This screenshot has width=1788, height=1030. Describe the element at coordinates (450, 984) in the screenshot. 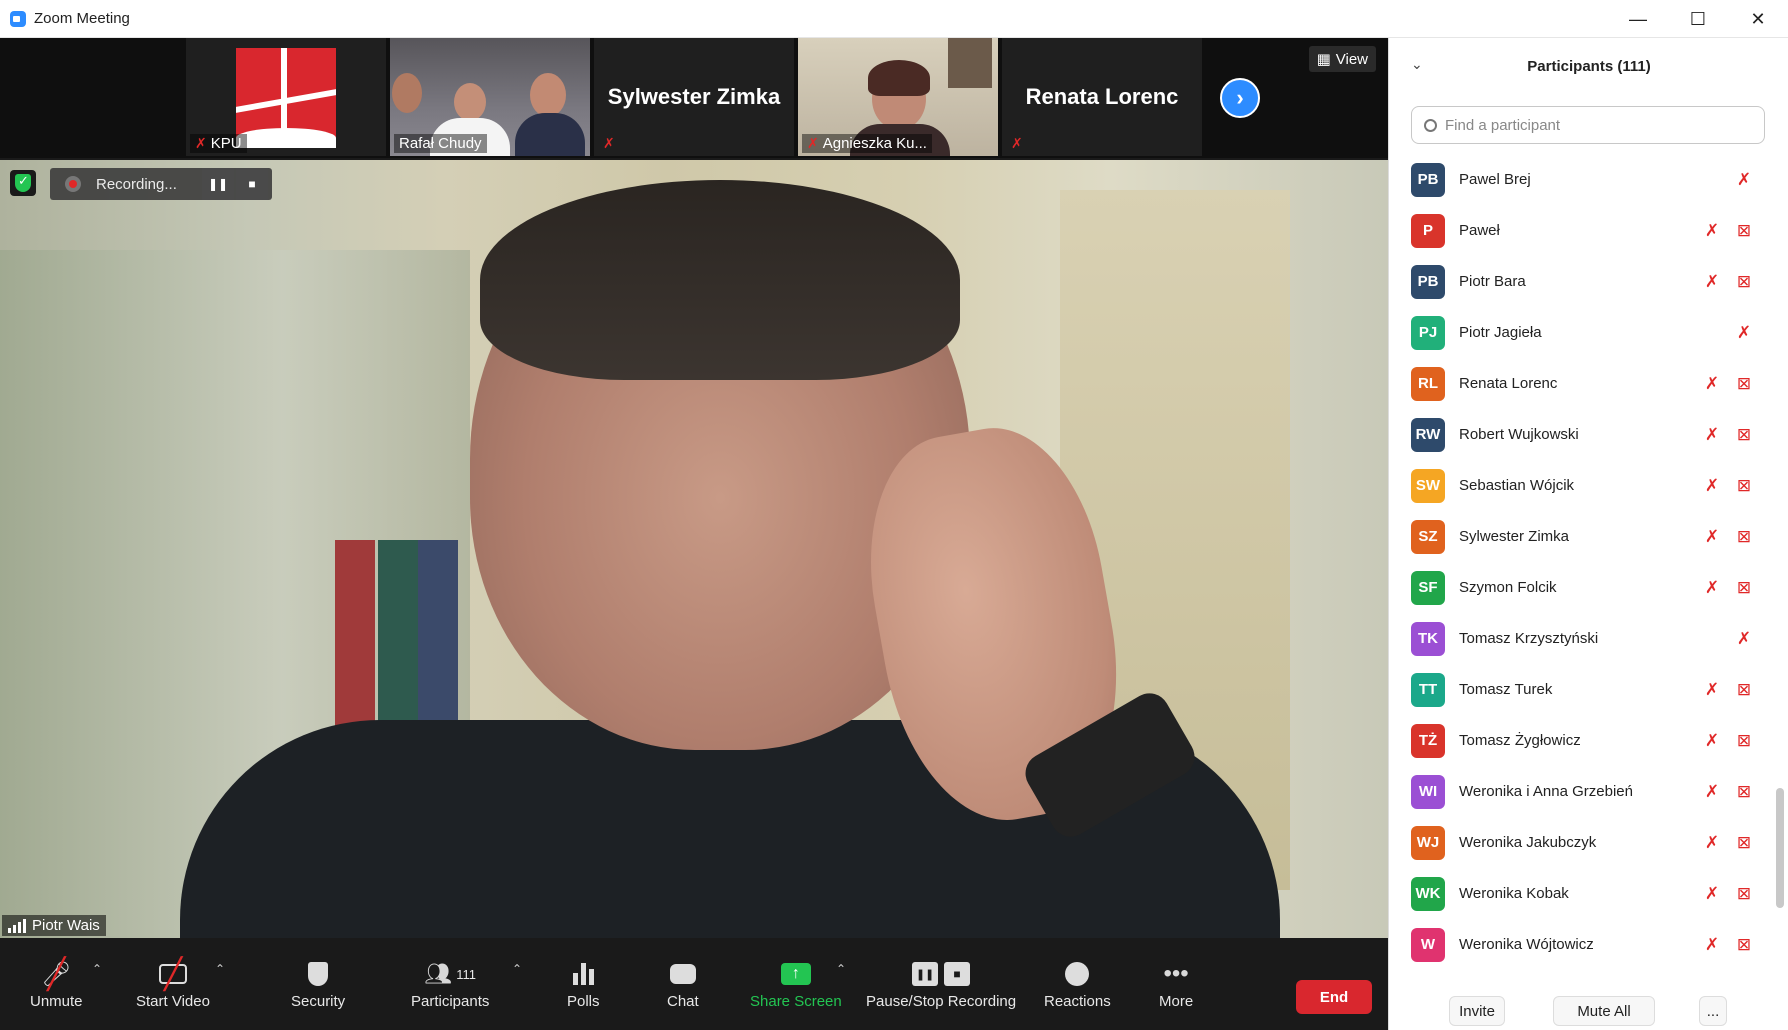

I see `participants-button: 👥︎ 111 Participants` at that location.